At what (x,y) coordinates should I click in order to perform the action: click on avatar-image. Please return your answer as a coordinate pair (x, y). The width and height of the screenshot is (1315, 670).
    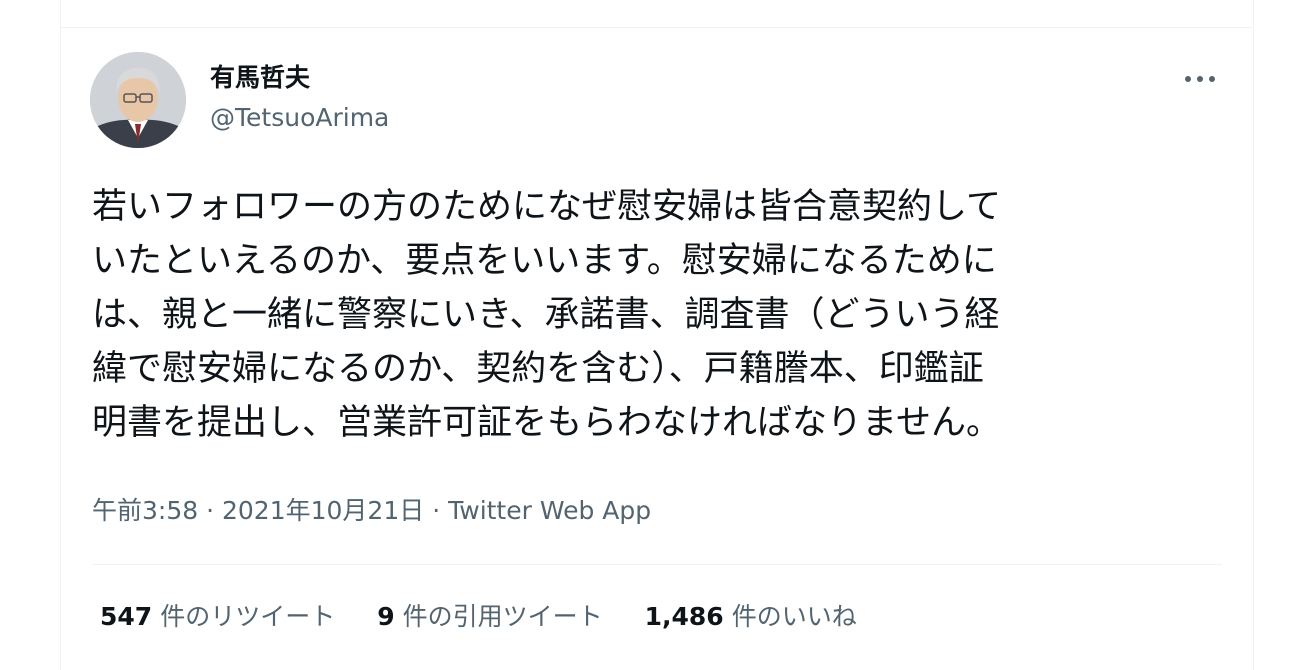
    Looking at the image, I should click on (138, 100).